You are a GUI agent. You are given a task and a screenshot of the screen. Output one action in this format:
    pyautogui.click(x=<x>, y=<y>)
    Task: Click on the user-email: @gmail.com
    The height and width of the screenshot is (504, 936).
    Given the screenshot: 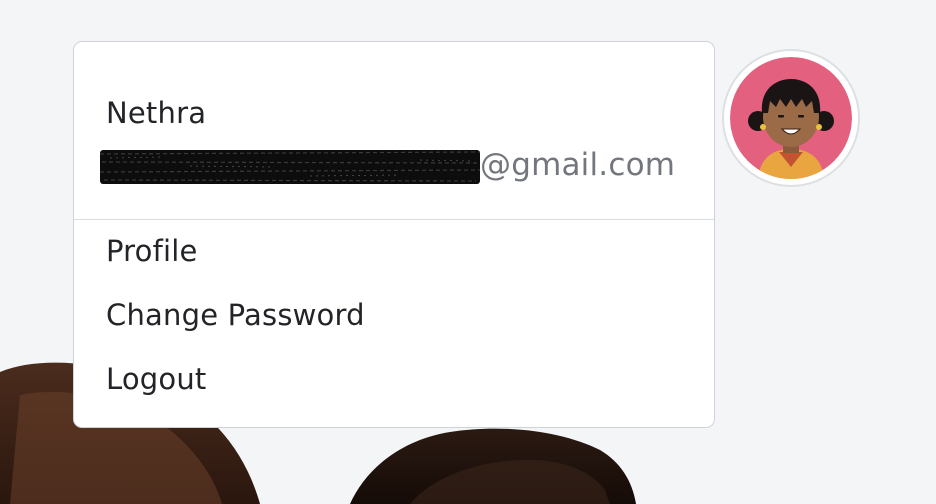 What is the action you would take?
    pyautogui.click(x=387, y=165)
    